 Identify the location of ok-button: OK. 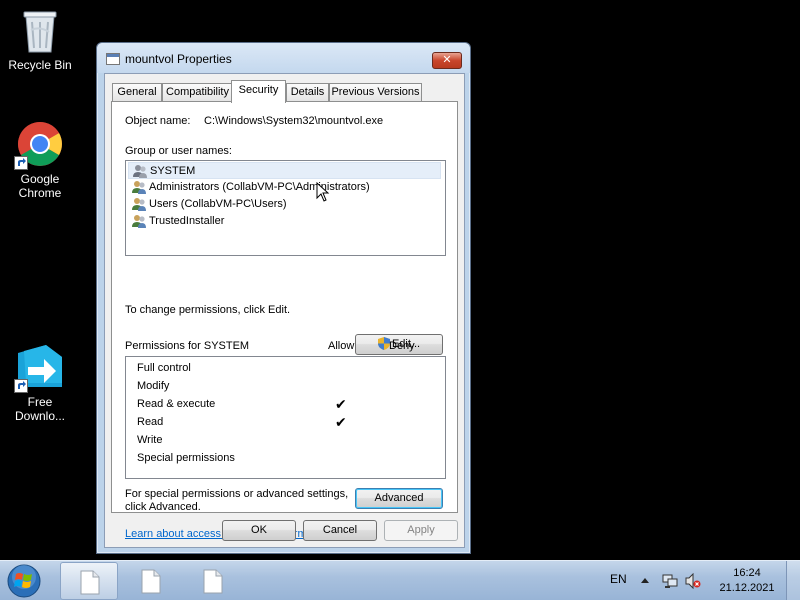
(259, 530).